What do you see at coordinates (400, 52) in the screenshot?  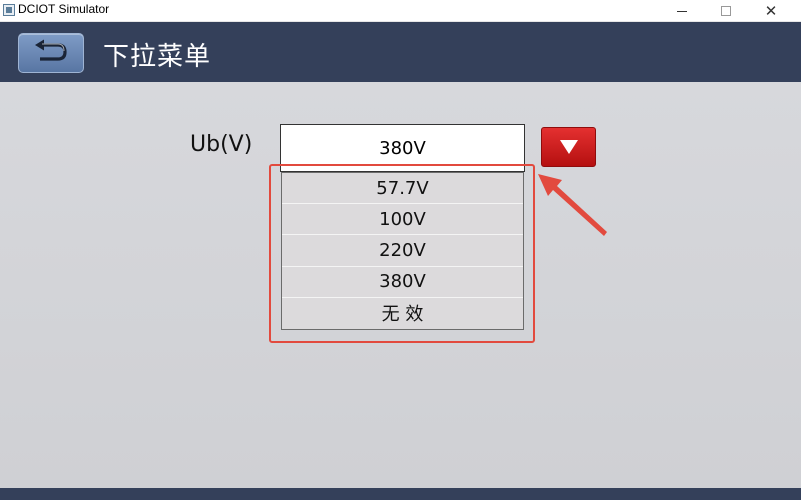 I see `app-header: 下拉菜单` at bounding box center [400, 52].